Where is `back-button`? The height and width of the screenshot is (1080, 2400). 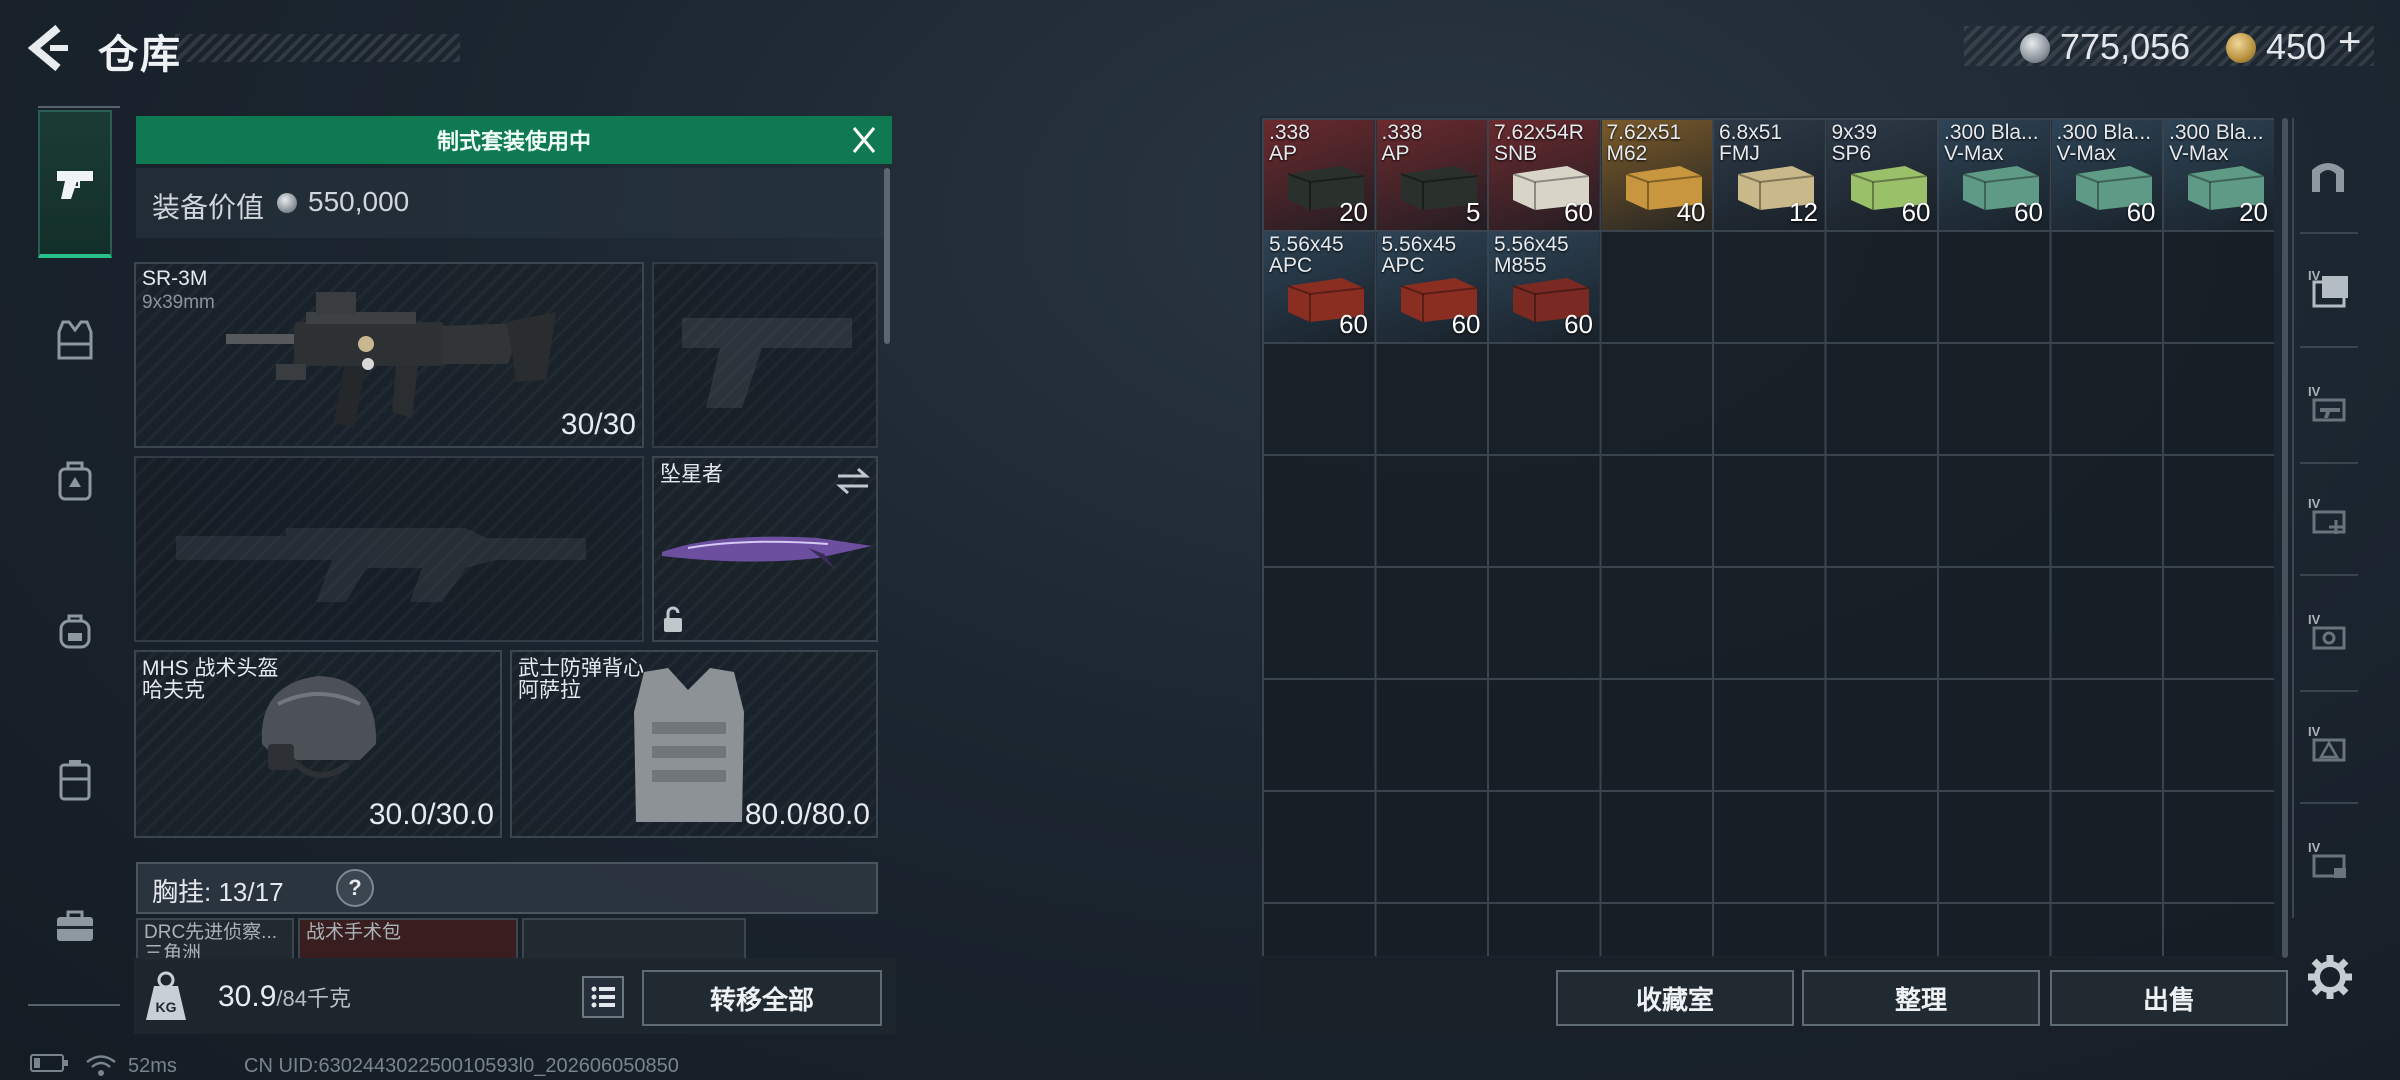
back-button is located at coordinates (50, 48).